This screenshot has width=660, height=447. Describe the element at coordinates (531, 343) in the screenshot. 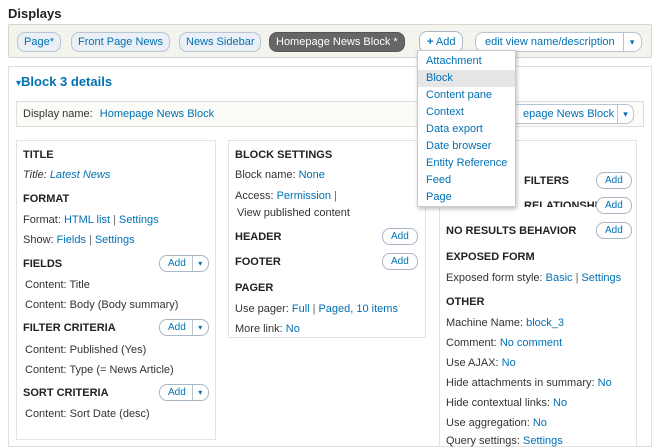

I see `comment-link: No comment` at that location.